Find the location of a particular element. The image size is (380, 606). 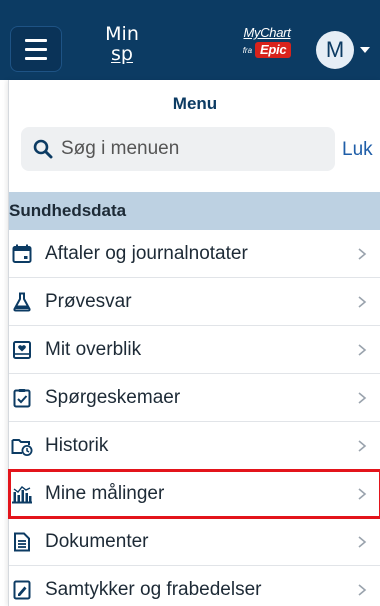

menu-title: Menu is located at coordinates (195, 103).